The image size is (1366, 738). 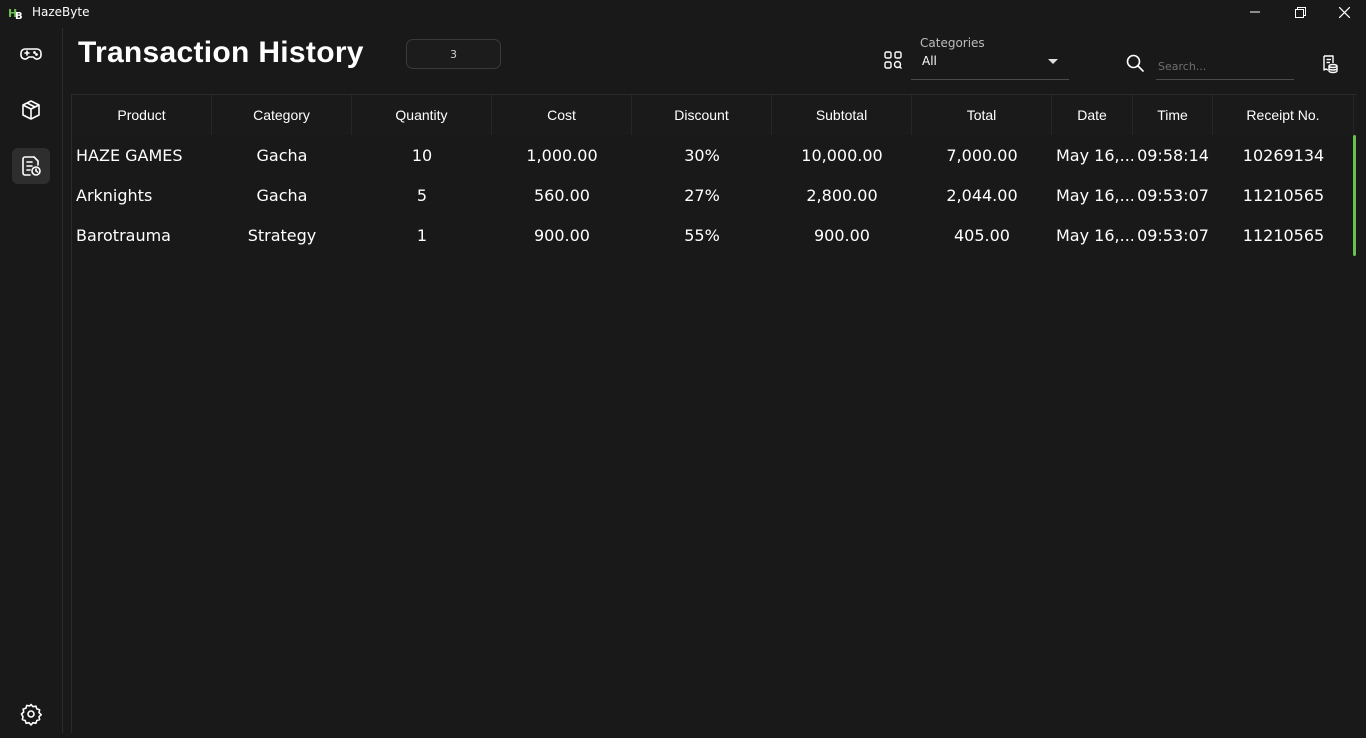 I want to click on sidebar-item-settings, so click(x=31, y=714).